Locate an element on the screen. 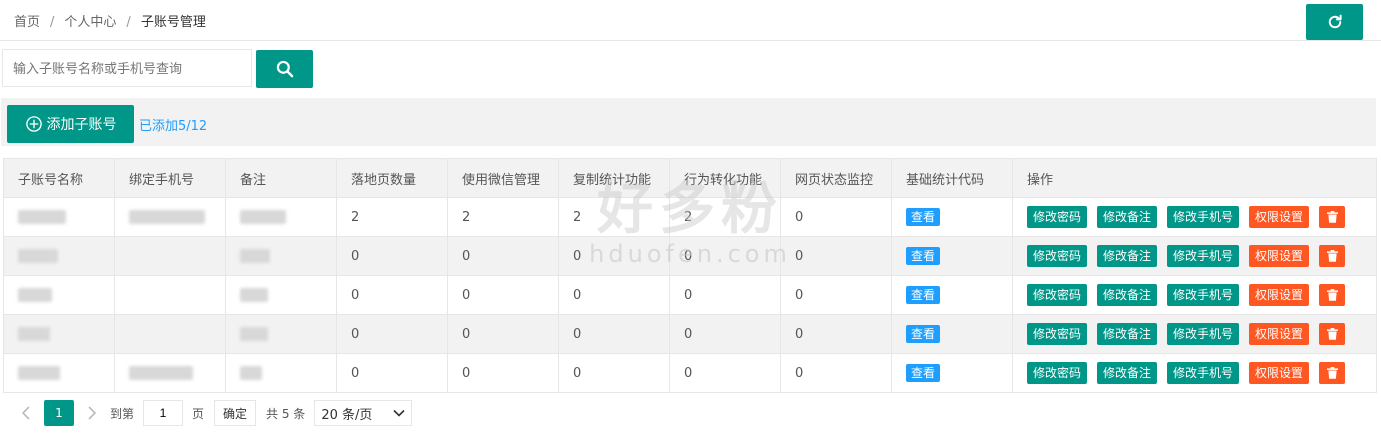 The height and width of the screenshot is (448, 1381). column-header: 使用微信管理 is located at coordinates (503, 178).